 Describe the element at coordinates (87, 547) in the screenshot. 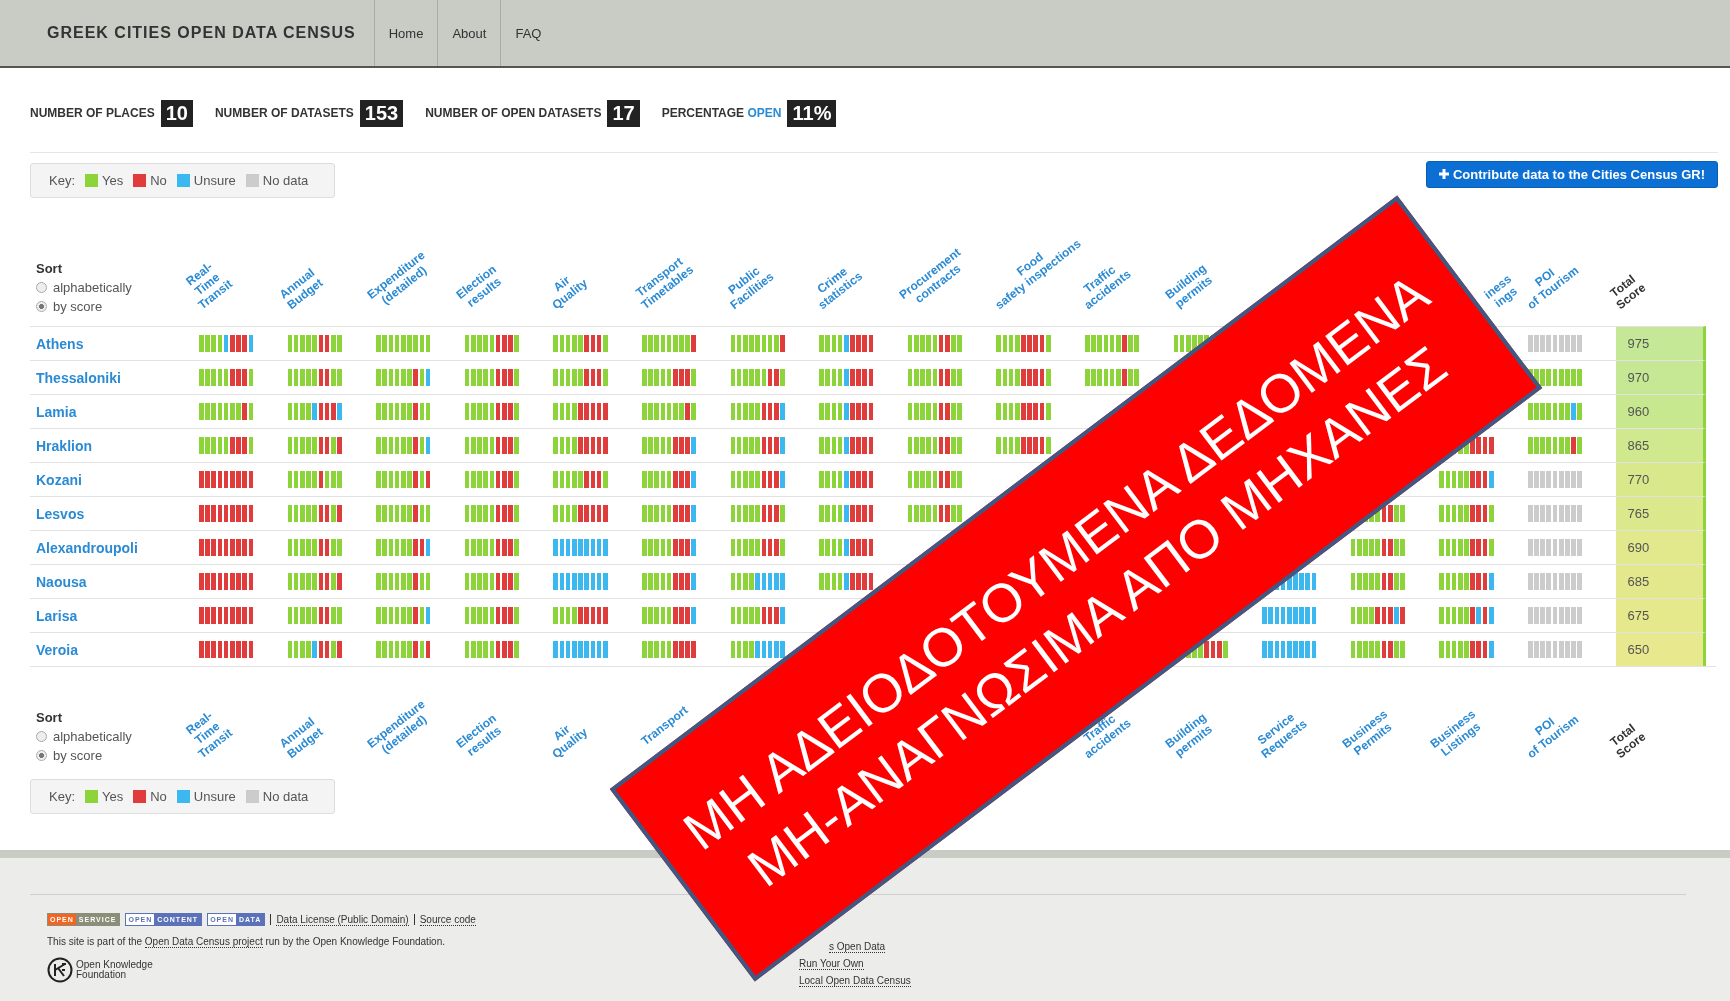

I see `city-link: Alexandroupoli` at that location.